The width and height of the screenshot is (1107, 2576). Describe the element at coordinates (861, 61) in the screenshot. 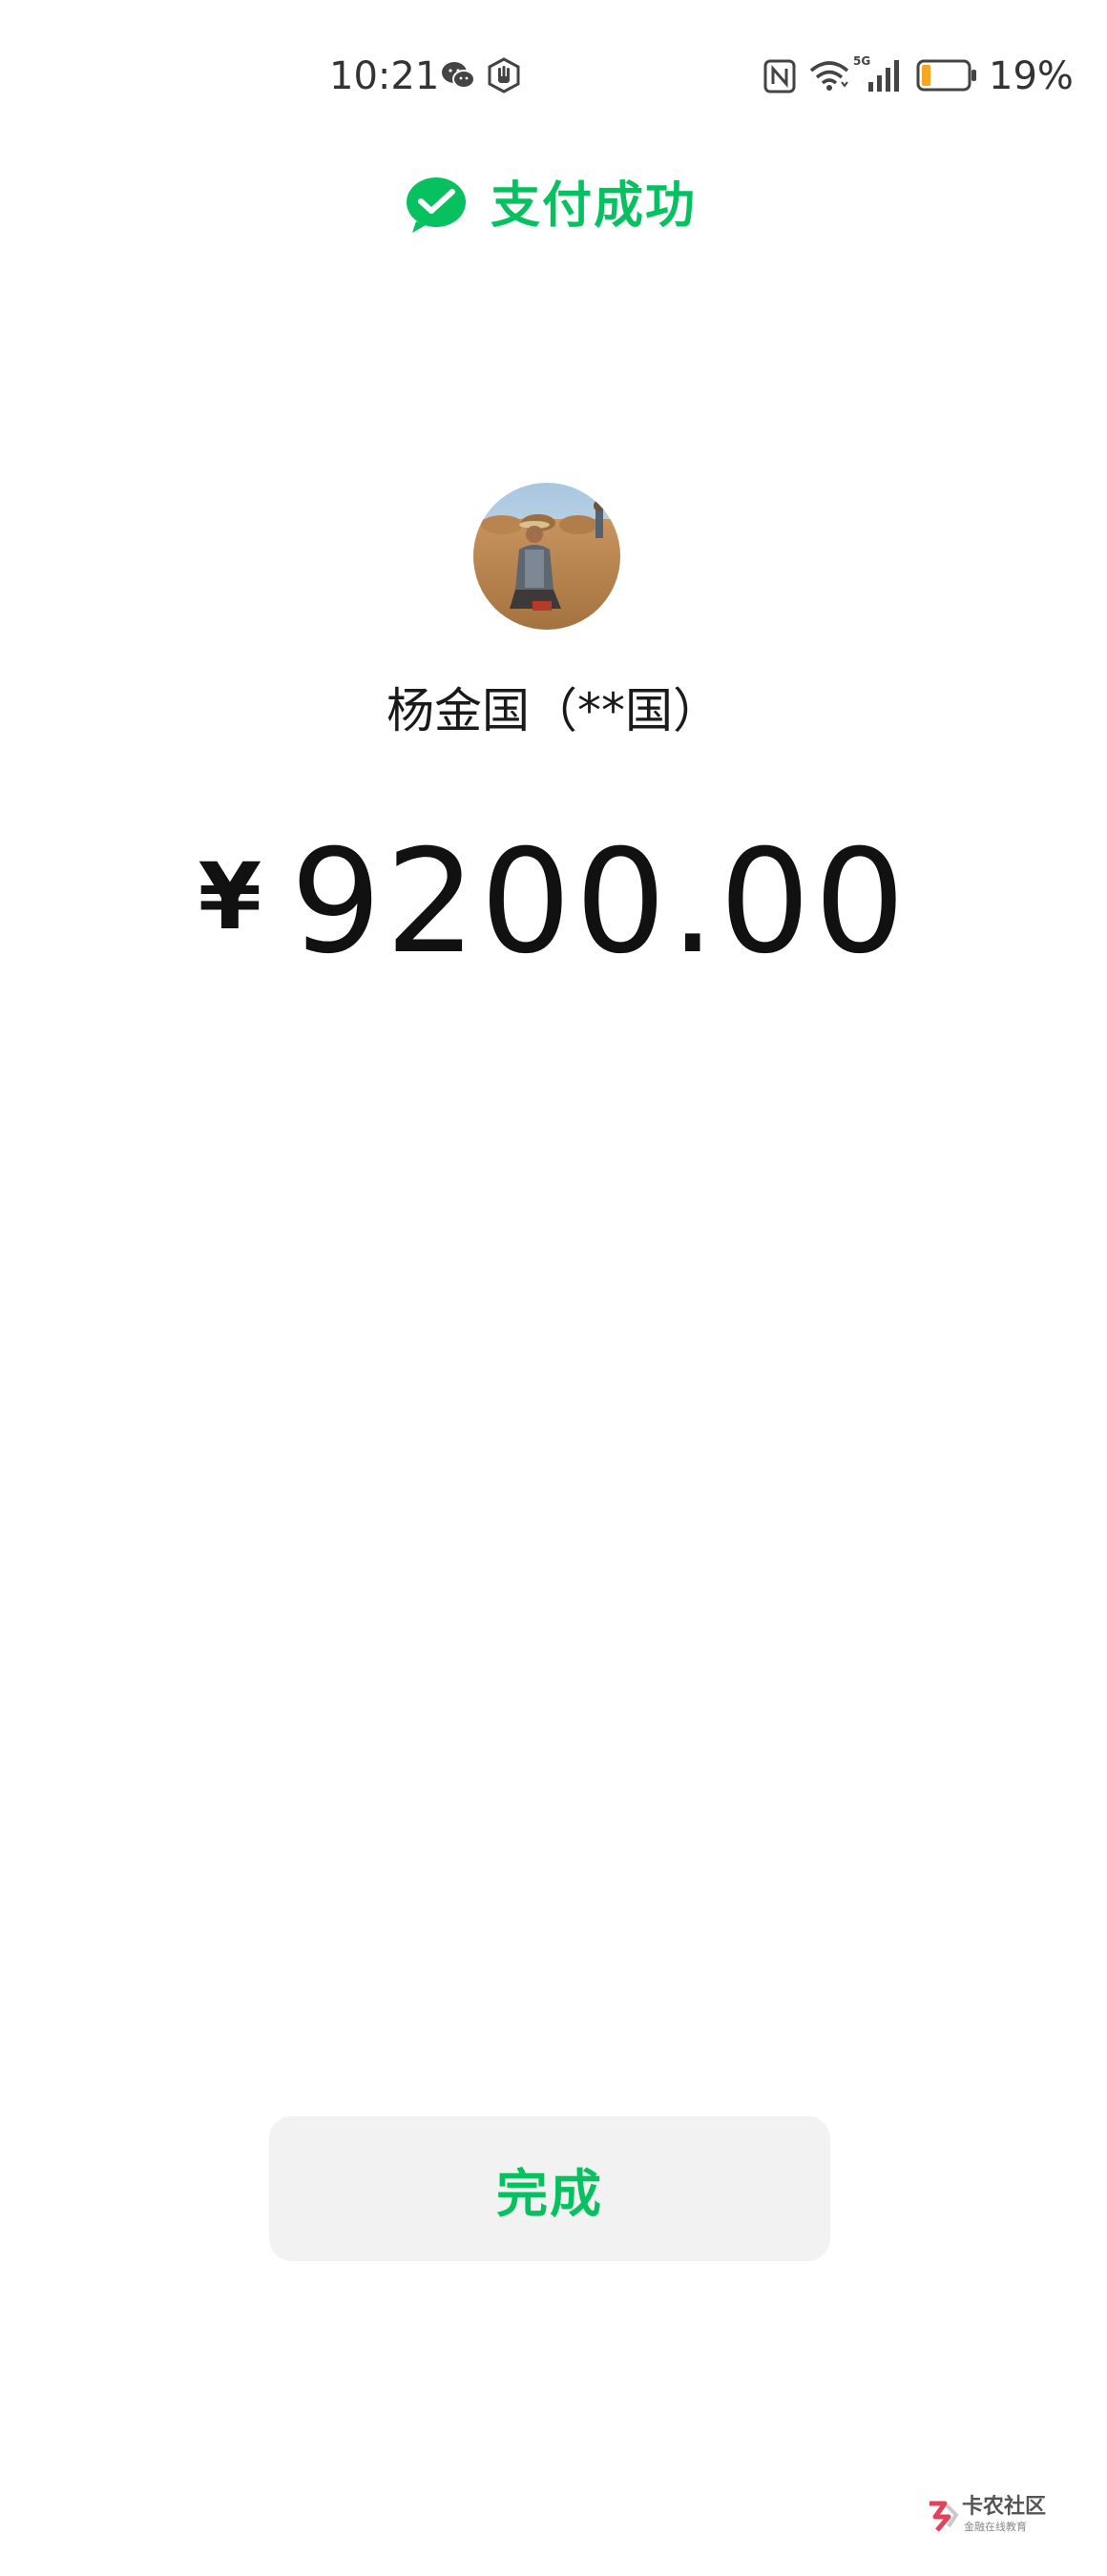

I see `svg-text: 5G` at that location.